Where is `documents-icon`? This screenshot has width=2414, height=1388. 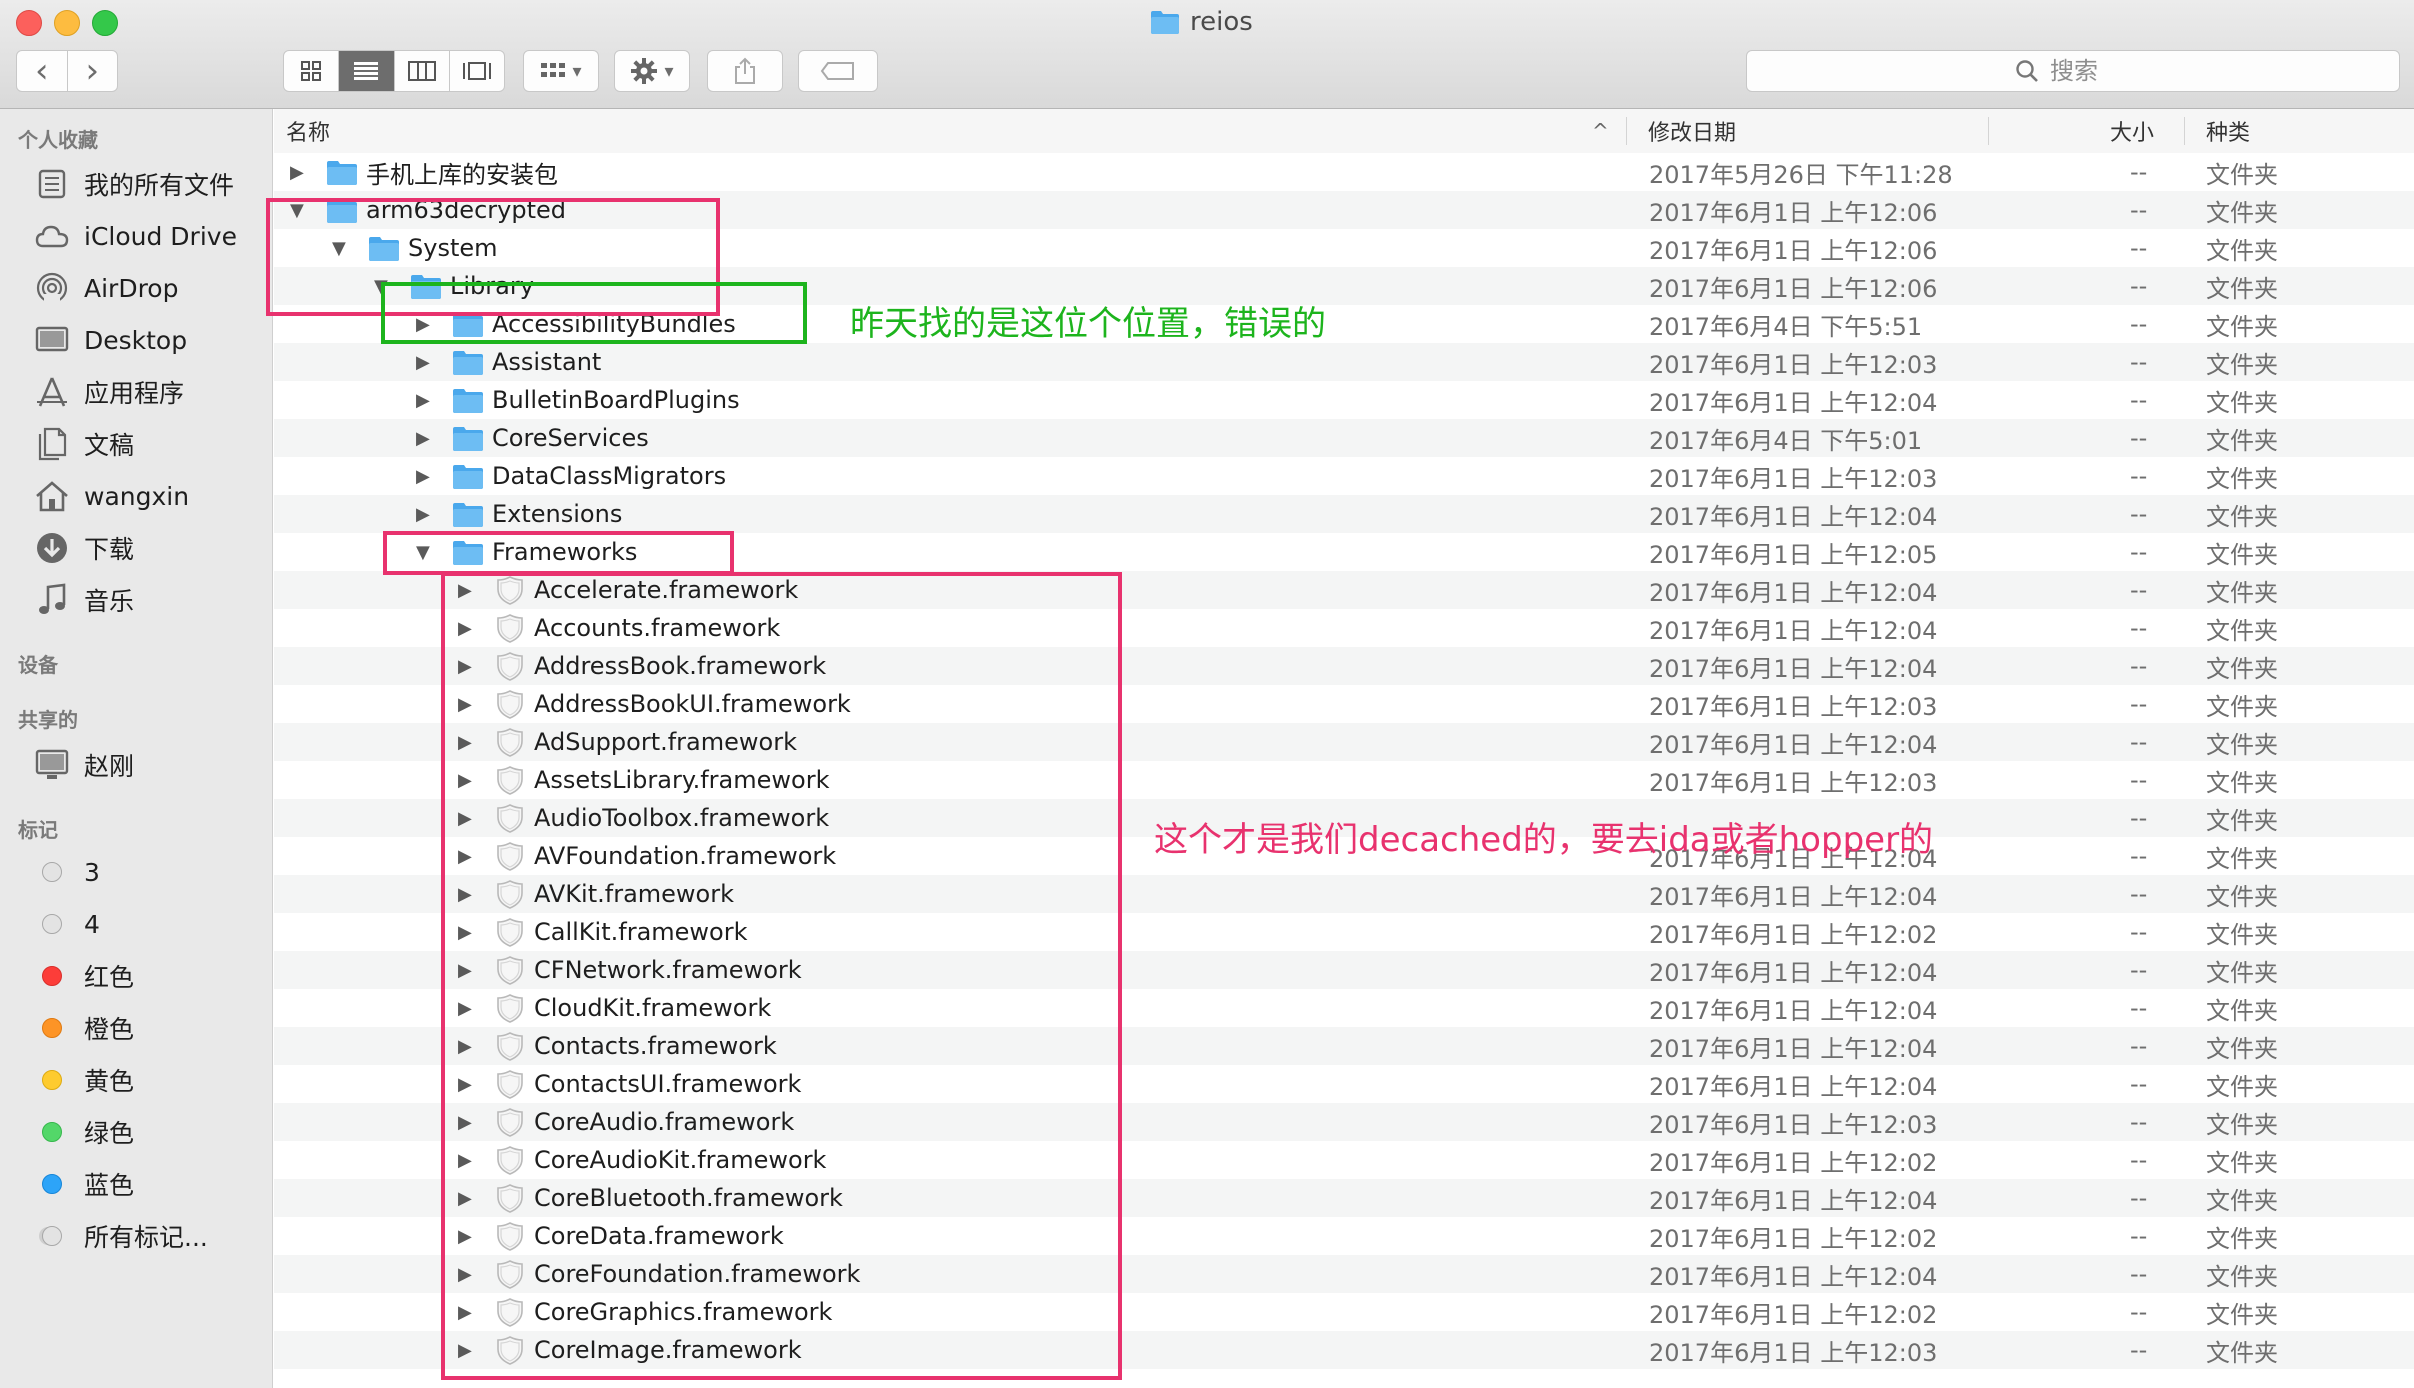 documents-icon is located at coordinates (52, 444).